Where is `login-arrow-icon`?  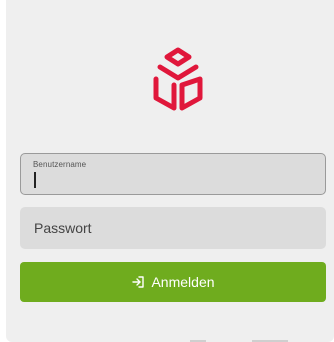
login-arrow-icon is located at coordinates (138, 282).